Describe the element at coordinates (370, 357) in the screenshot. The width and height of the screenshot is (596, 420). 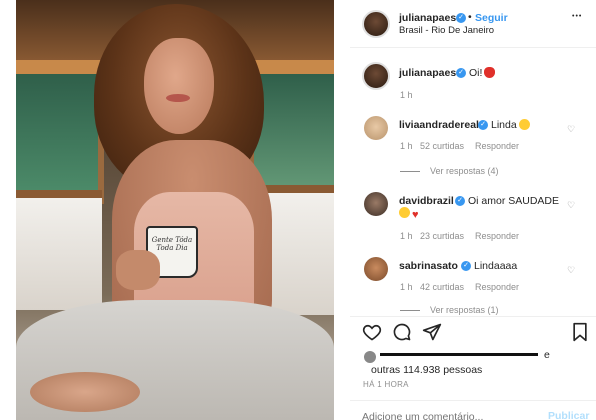
I see `liker-avatar` at that location.